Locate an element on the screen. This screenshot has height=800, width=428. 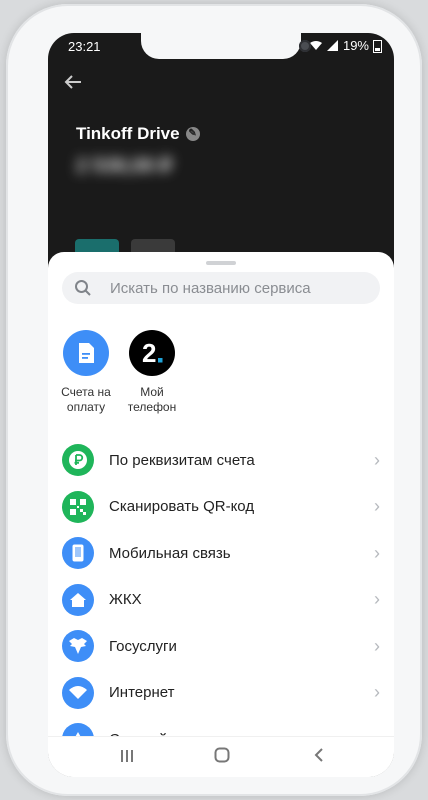
mobile-icon is located at coordinates (78, 553).